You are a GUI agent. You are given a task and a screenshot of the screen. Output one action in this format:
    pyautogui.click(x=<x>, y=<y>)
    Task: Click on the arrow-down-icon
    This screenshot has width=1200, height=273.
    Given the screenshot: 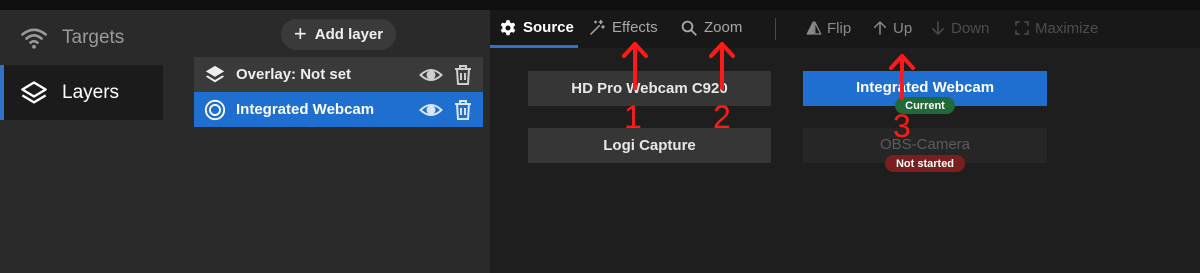 What is the action you would take?
    pyautogui.click(x=938, y=28)
    